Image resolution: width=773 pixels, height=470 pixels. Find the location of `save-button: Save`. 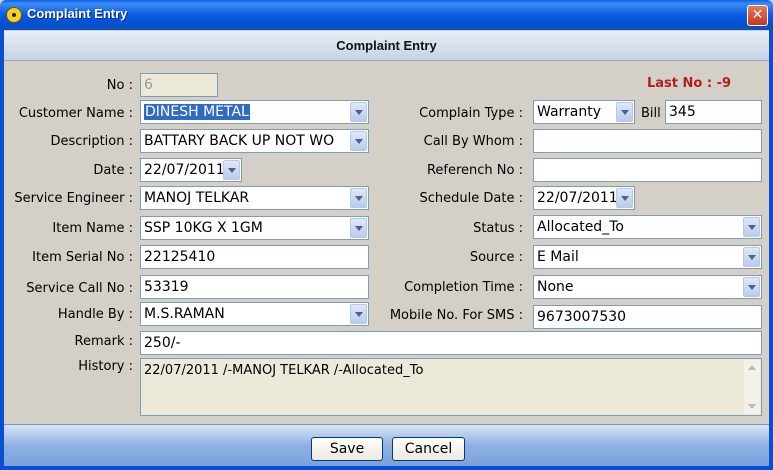

save-button: Save is located at coordinates (347, 449).